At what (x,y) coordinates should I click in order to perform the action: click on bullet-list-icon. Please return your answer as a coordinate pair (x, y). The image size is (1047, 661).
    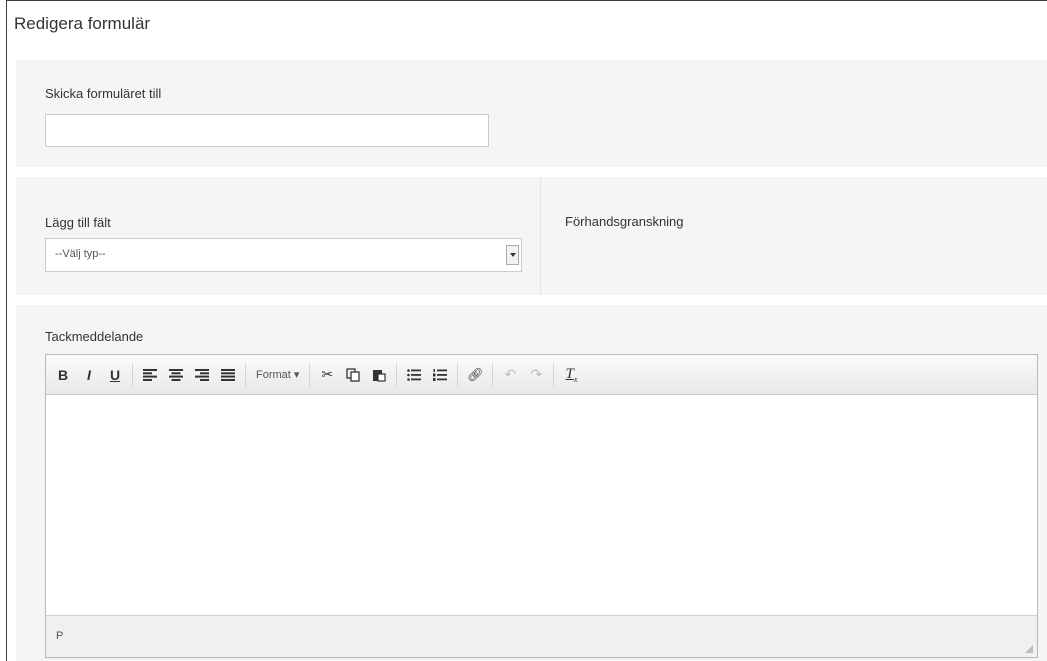
    Looking at the image, I should click on (414, 374).